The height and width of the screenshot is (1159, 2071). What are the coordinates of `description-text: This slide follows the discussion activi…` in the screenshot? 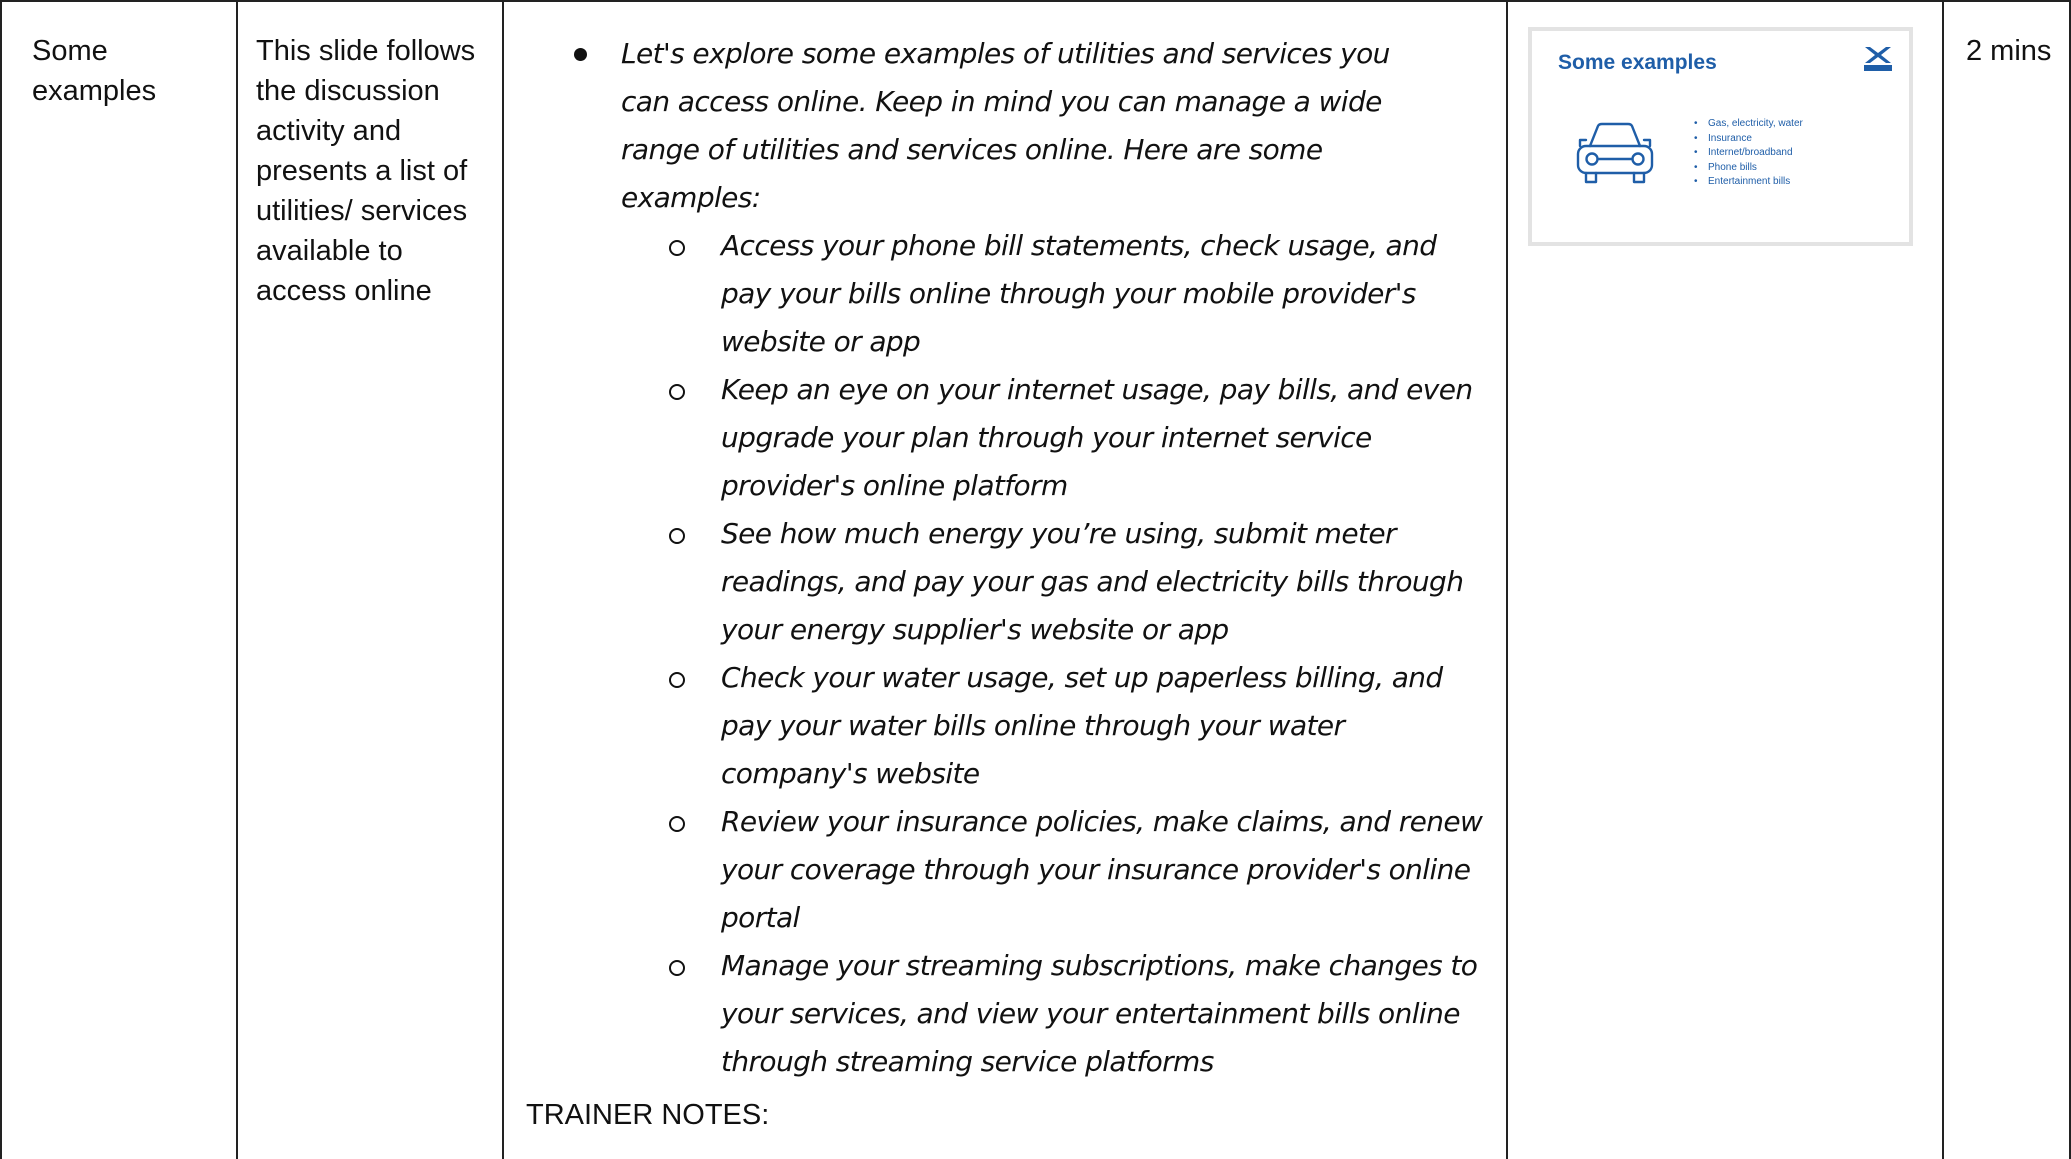 It's located at (366, 171).